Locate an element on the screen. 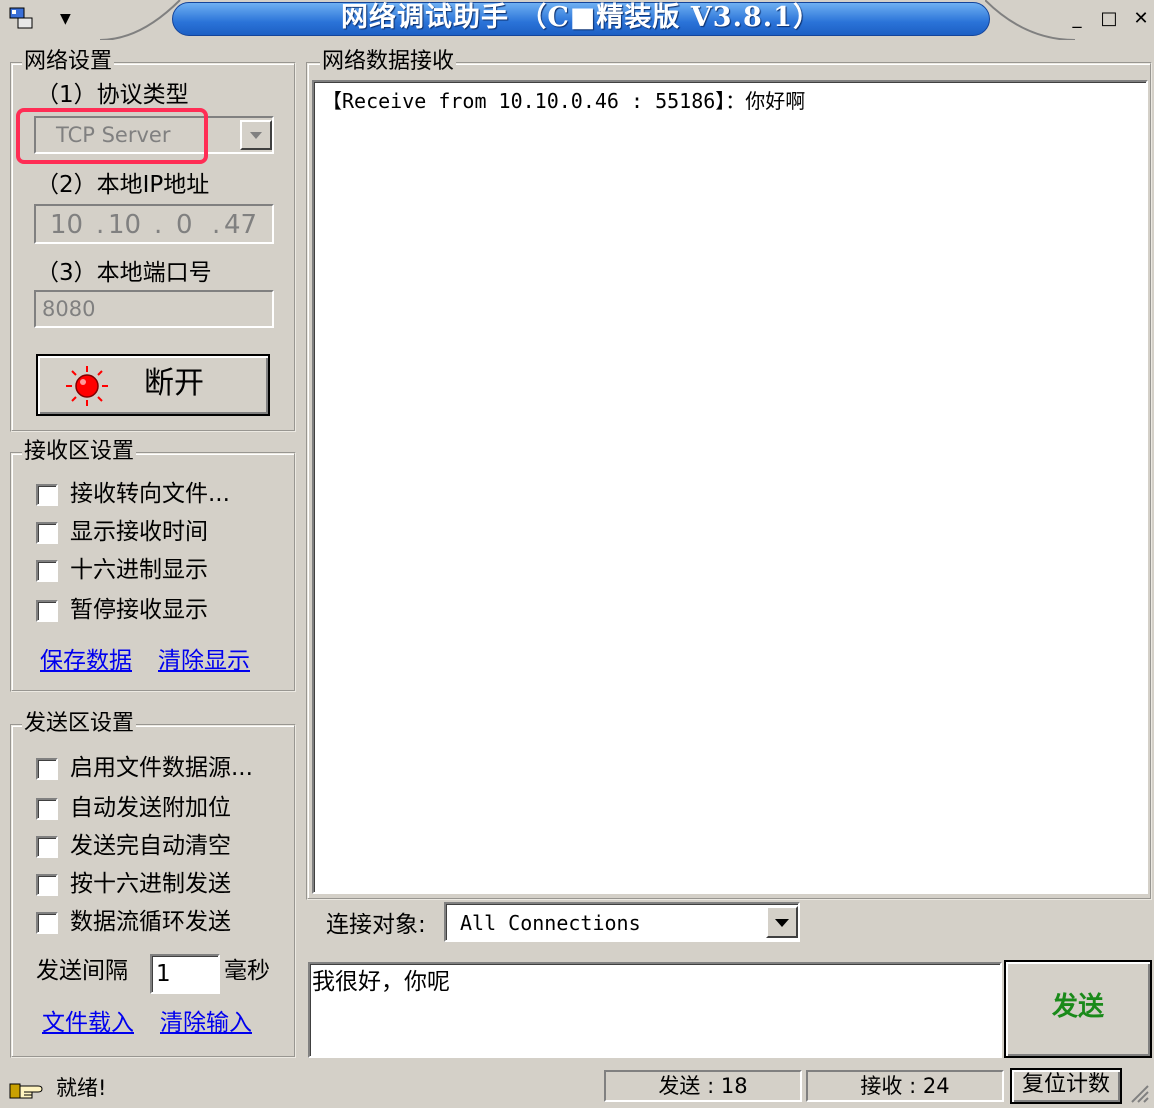  send-interval-value: 1 is located at coordinates (163, 974).